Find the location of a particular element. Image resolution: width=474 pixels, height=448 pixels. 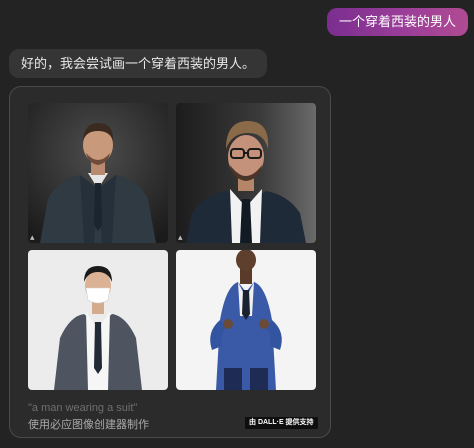

generated-image-2: ▴ is located at coordinates (246, 173).